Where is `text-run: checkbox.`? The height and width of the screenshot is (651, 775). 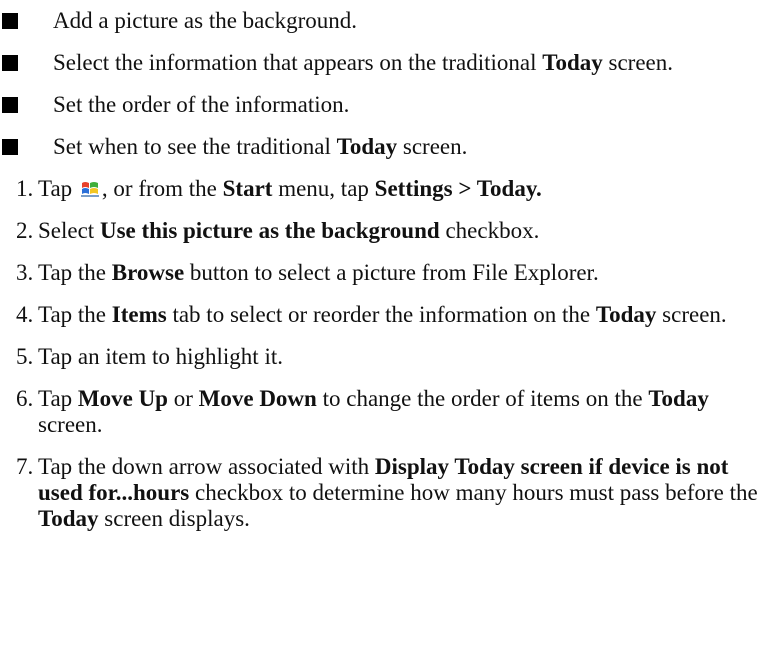 text-run: checkbox. is located at coordinates (489, 230).